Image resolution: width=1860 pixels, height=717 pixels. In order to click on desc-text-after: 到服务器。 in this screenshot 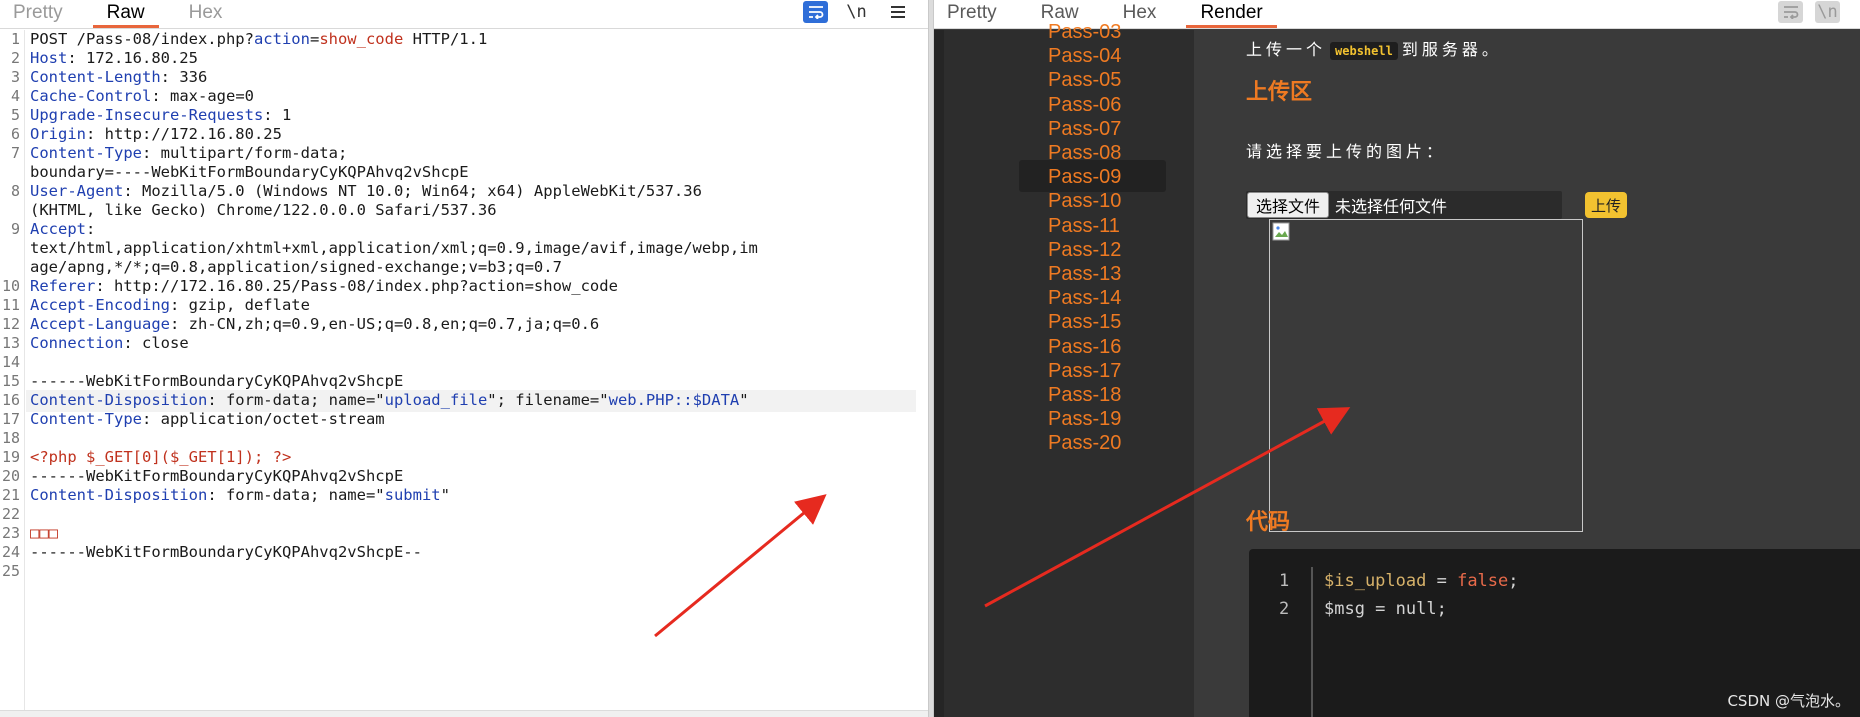, I will do `click(1451, 49)`.